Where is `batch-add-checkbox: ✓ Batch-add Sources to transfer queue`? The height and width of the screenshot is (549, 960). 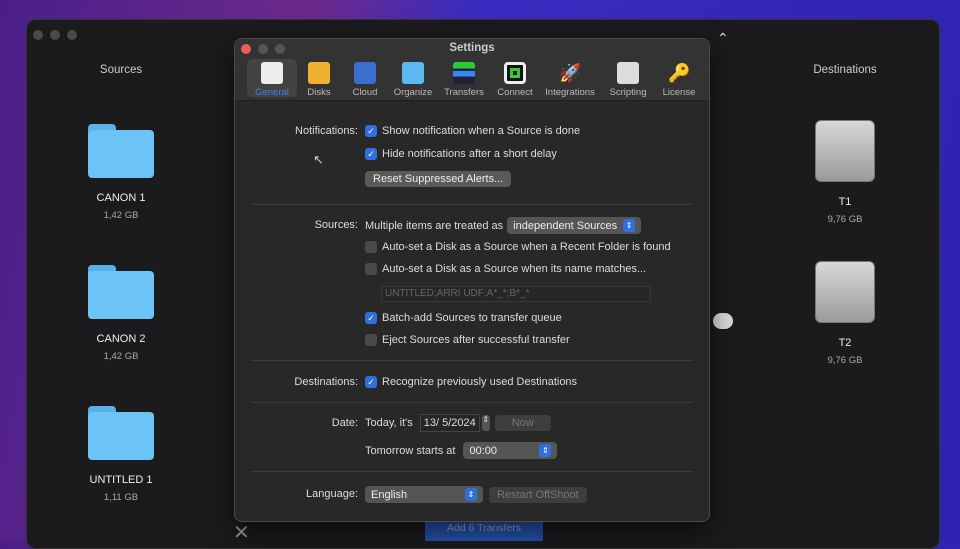 batch-add-checkbox: ✓ Batch-add Sources to transfer queue is located at coordinates (463, 318).